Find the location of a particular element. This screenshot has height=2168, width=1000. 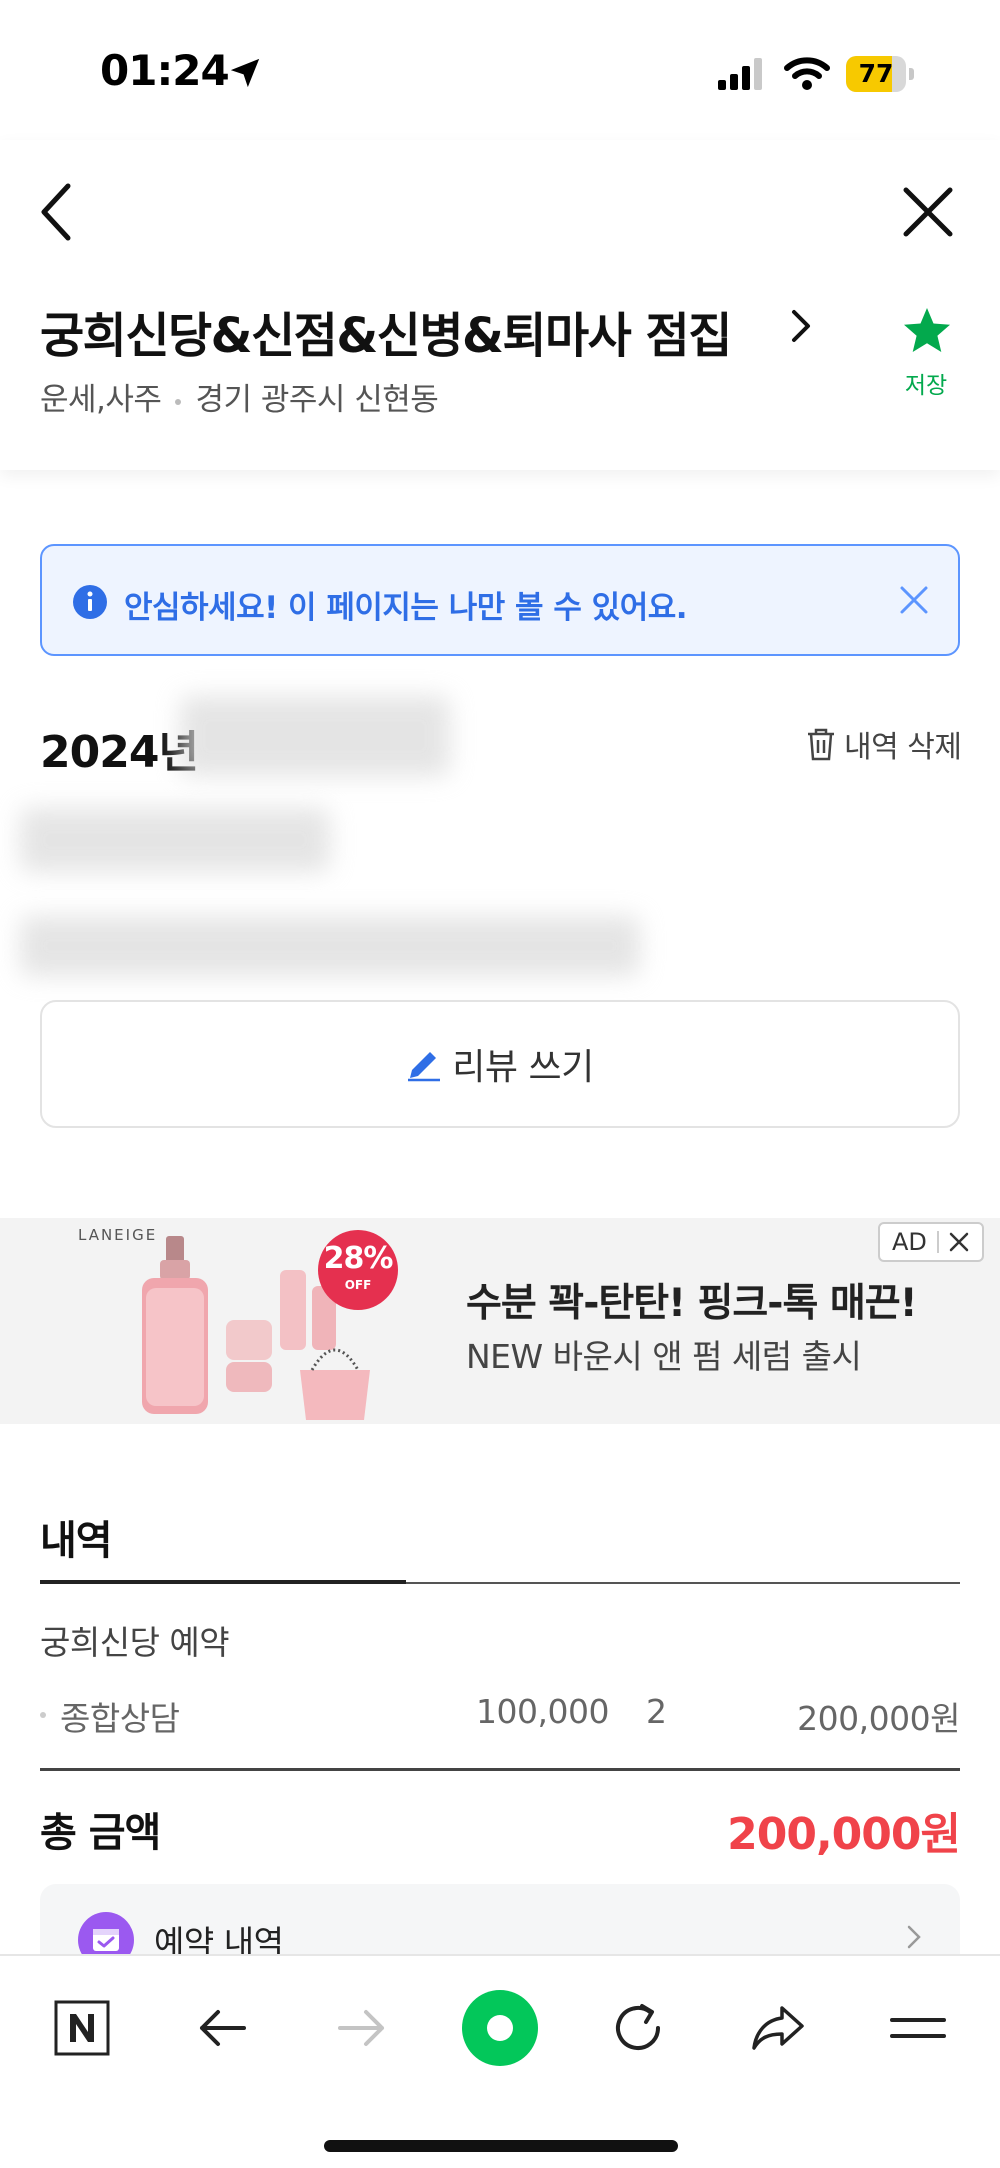

shop-booking-line: 궁희신당 예약 is located at coordinates (135, 1642).